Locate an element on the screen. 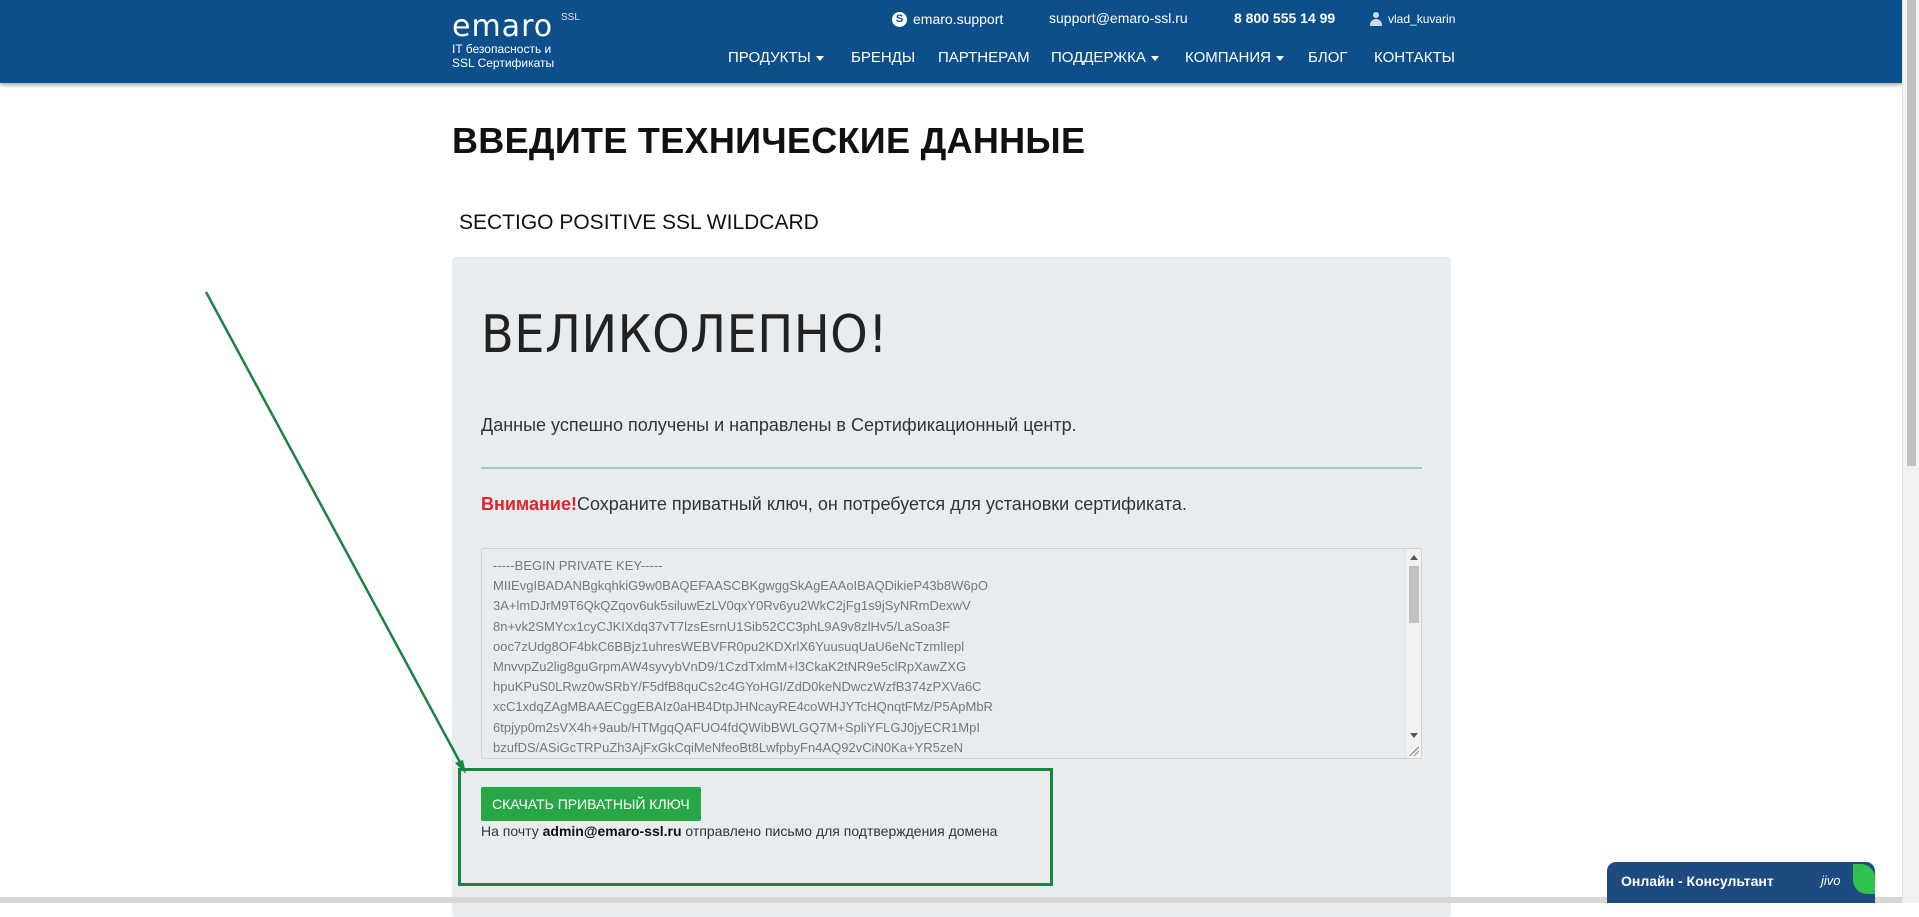  nav-item-label: КОНТАКТЫ is located at coordinates (1414, 57).